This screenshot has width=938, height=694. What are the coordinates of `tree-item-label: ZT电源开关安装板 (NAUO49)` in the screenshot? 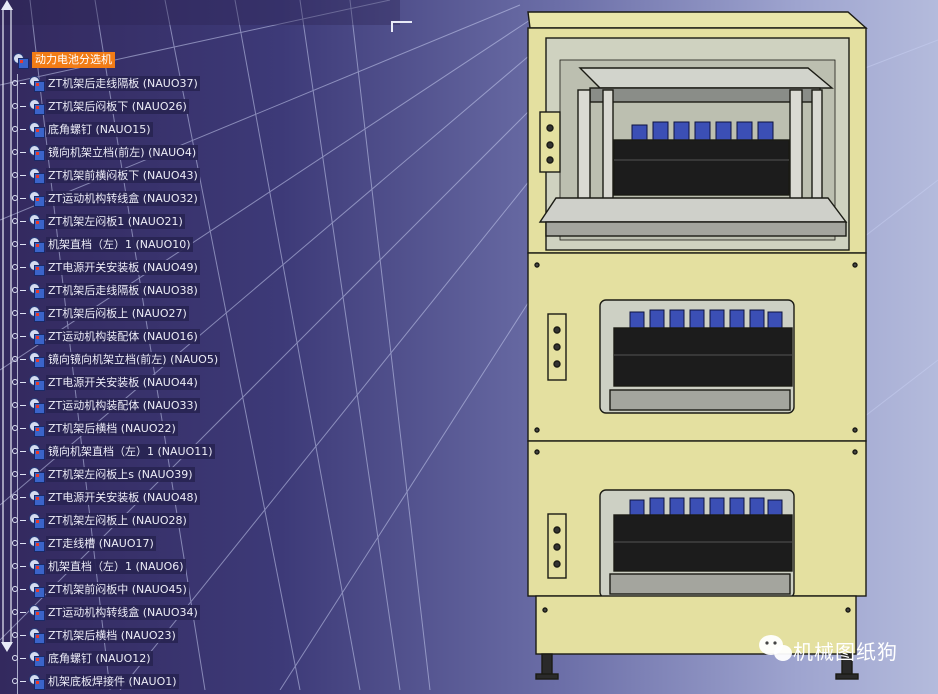 It's located at (123, 267).